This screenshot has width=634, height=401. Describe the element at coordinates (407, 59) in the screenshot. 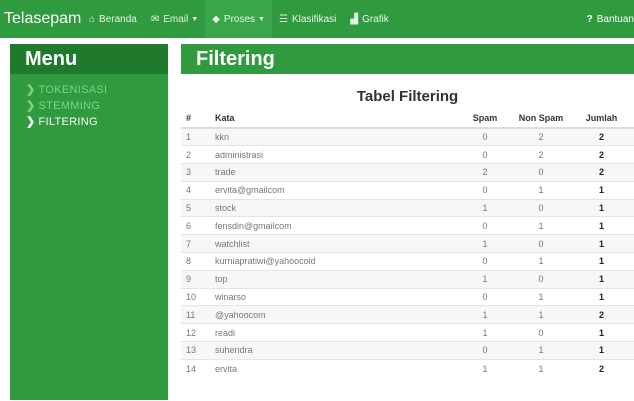

I see `page-title: Filtering` at that location.